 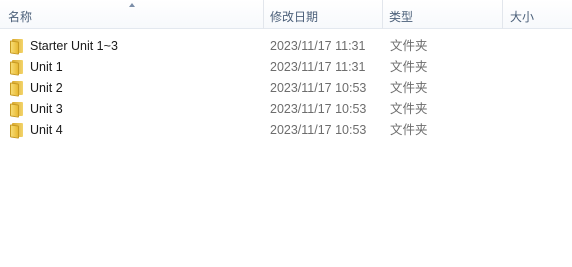 I want to click on file-row: Unit 3 2023/11/17 10:53 文件夹, so click(x=286, y=109).